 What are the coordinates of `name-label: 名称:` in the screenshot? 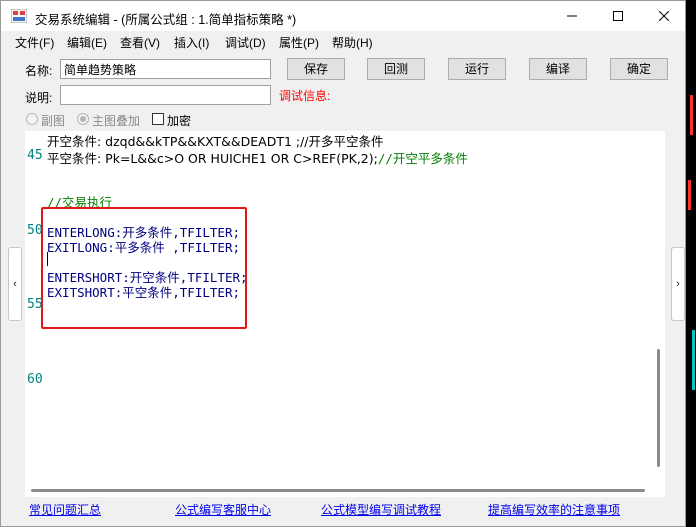 It's located at (39, 71).